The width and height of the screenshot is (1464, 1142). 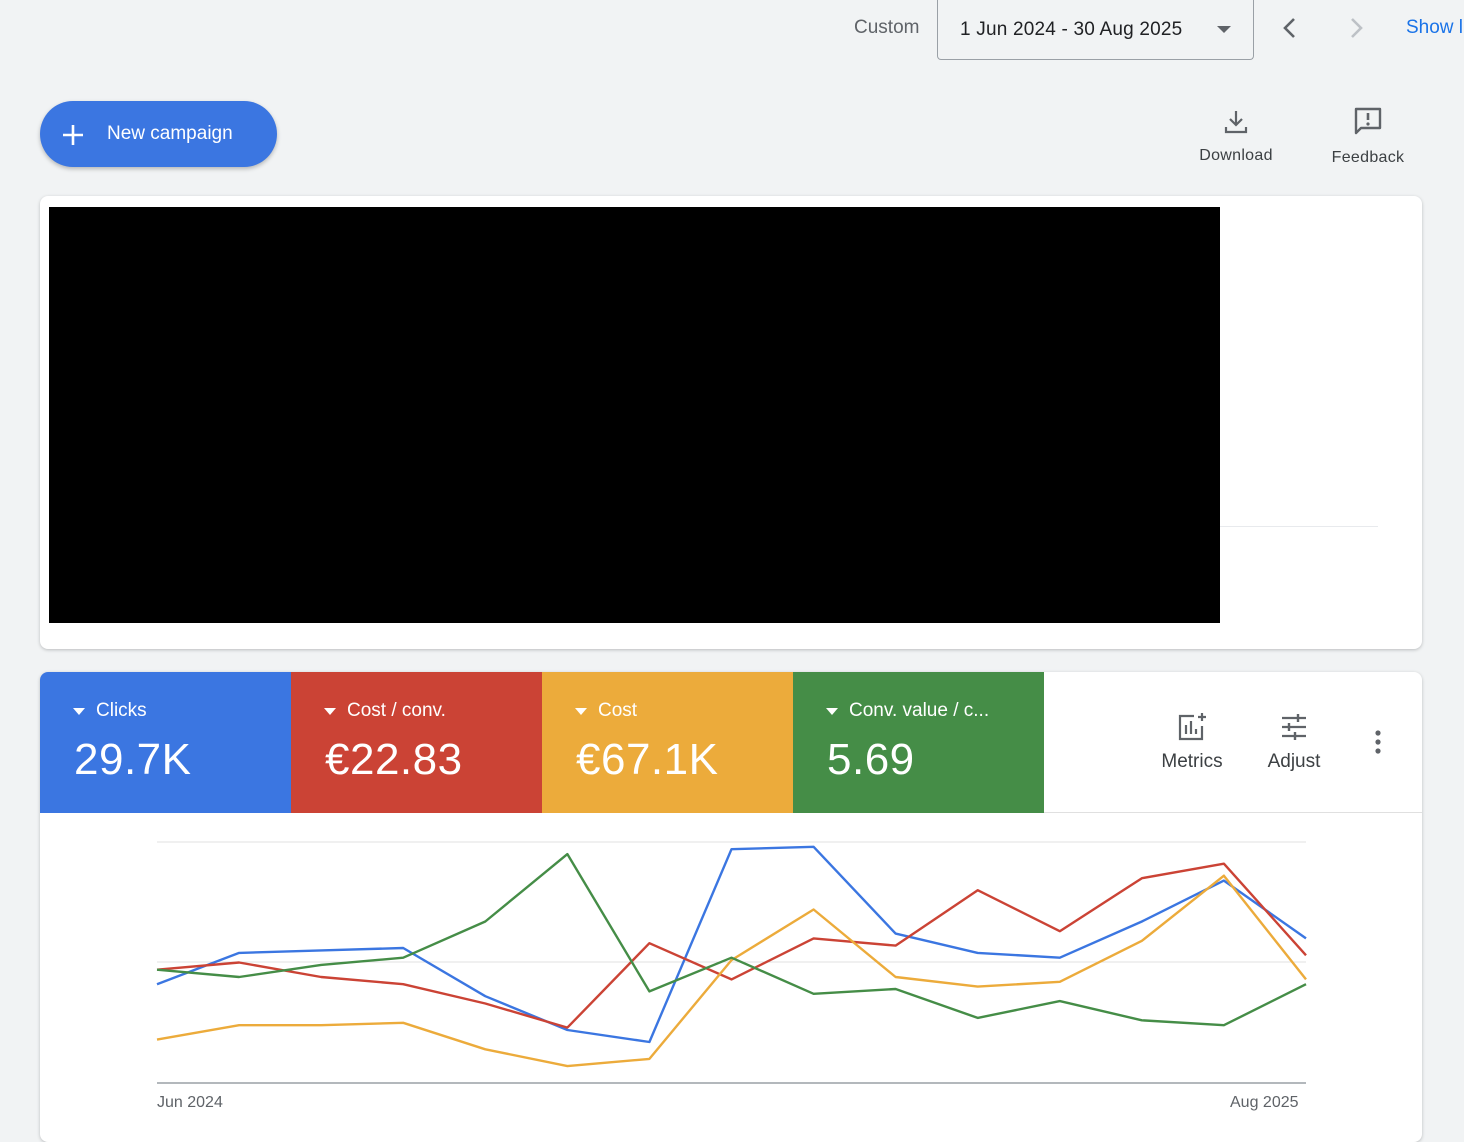 I want to click on next-period-button, so click(x=1356, y=28).